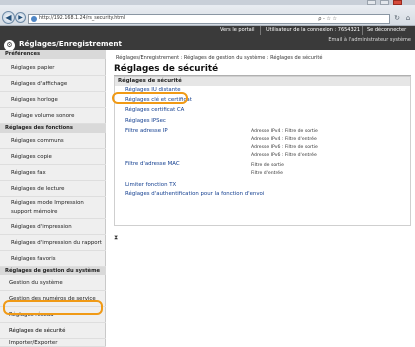 The image size is (415, 347). Describe the element at coordinates (53, 307) in the screenshot. I see `security-highlight-ring` at that location.